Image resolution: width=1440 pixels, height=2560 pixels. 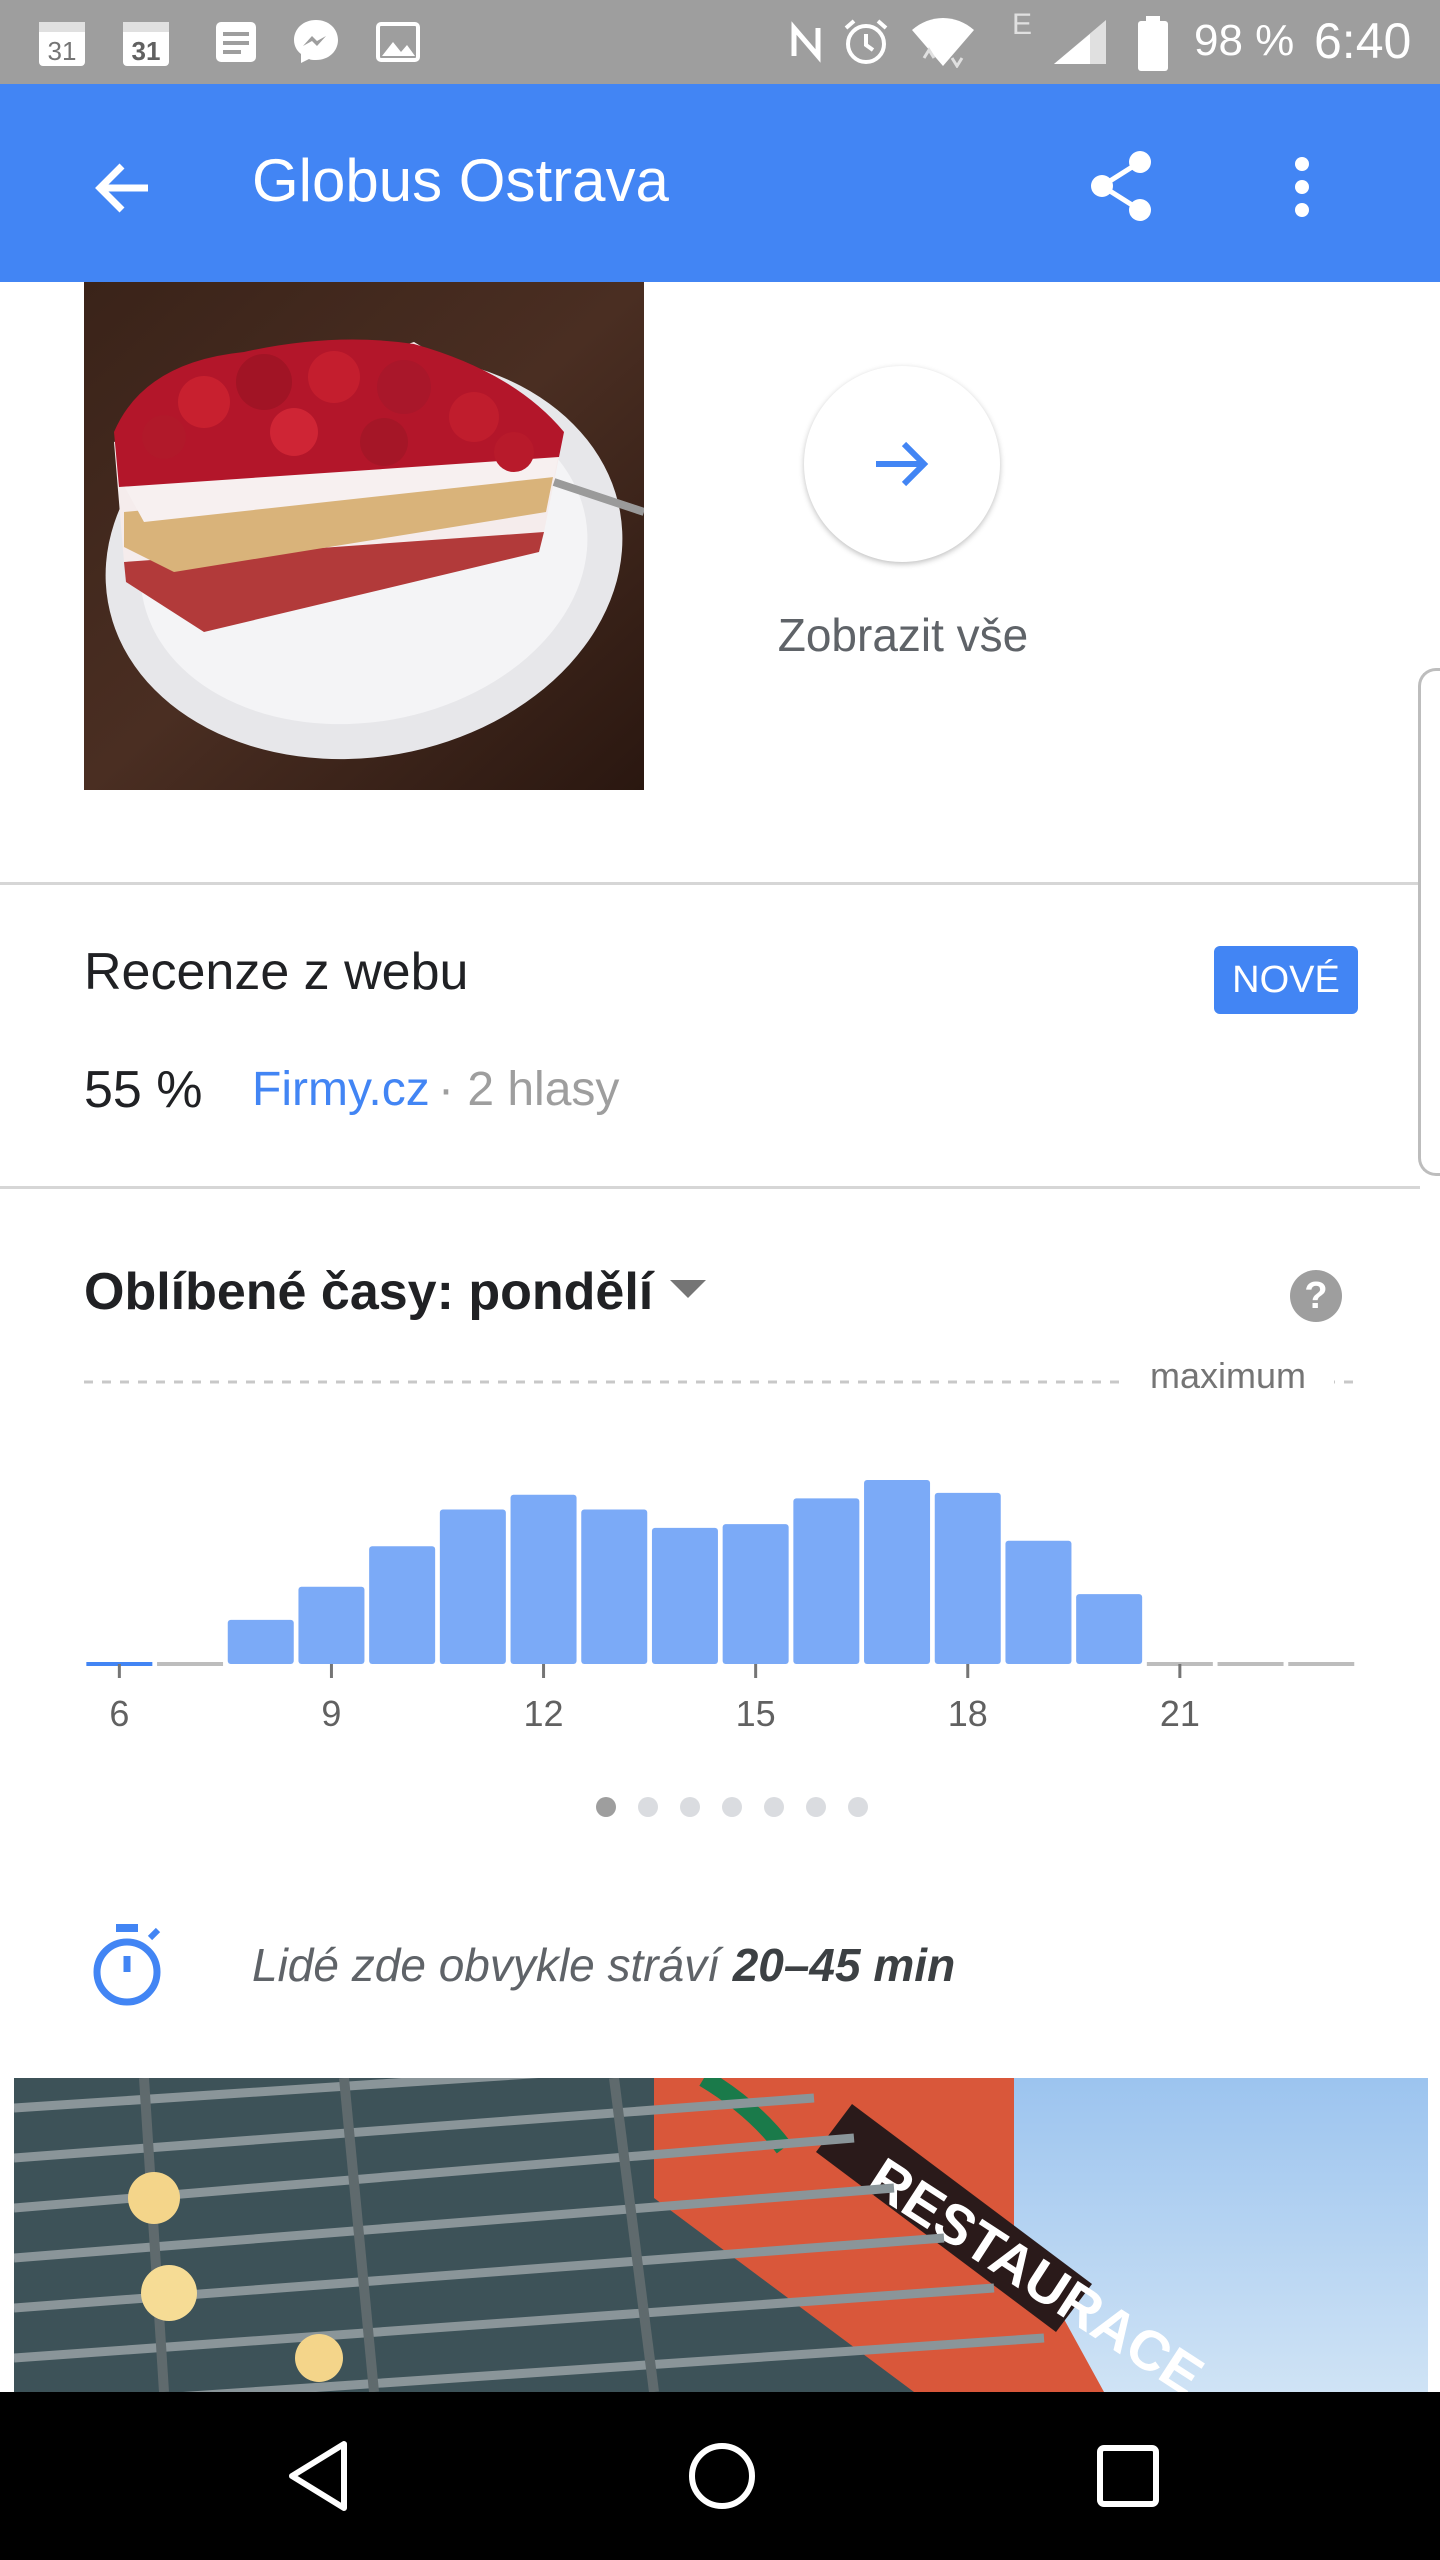 What do you see at coordinates (1302, 188) in the screenshot?
I see `more-vert-icon` at bounding box center [1302, 188].